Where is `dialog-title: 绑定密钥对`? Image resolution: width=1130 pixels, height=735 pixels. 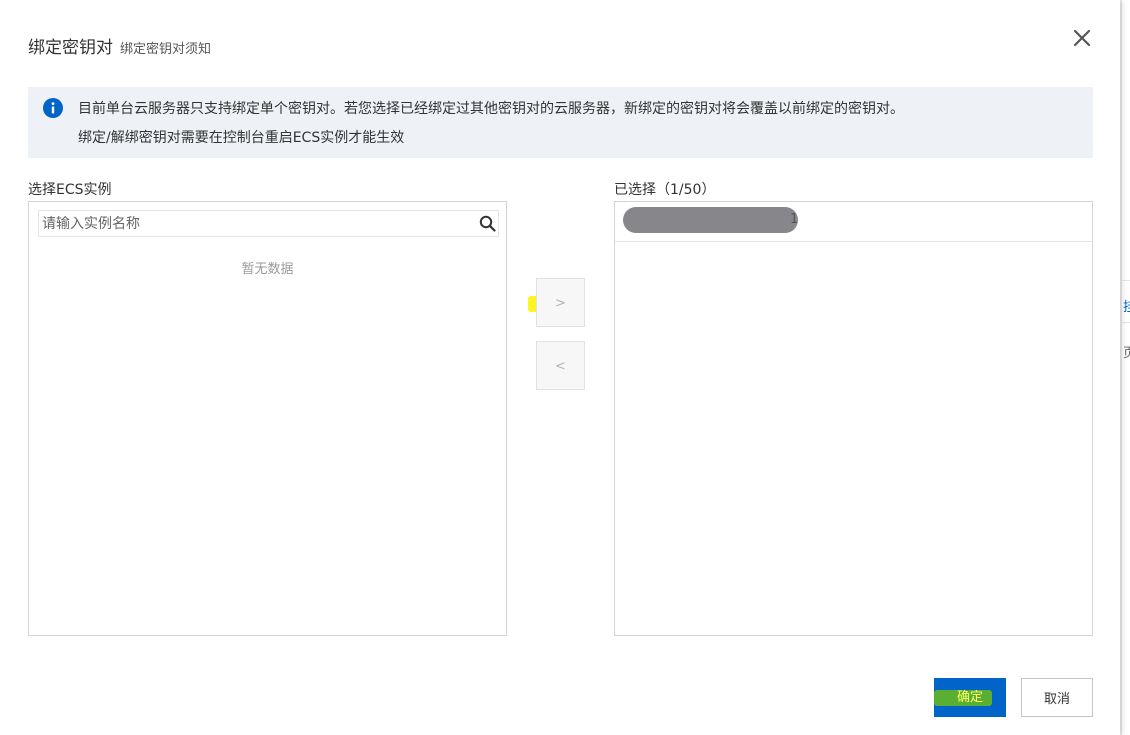 dialog-title: 绑定密钥对 is located at coordinates (70, 48).